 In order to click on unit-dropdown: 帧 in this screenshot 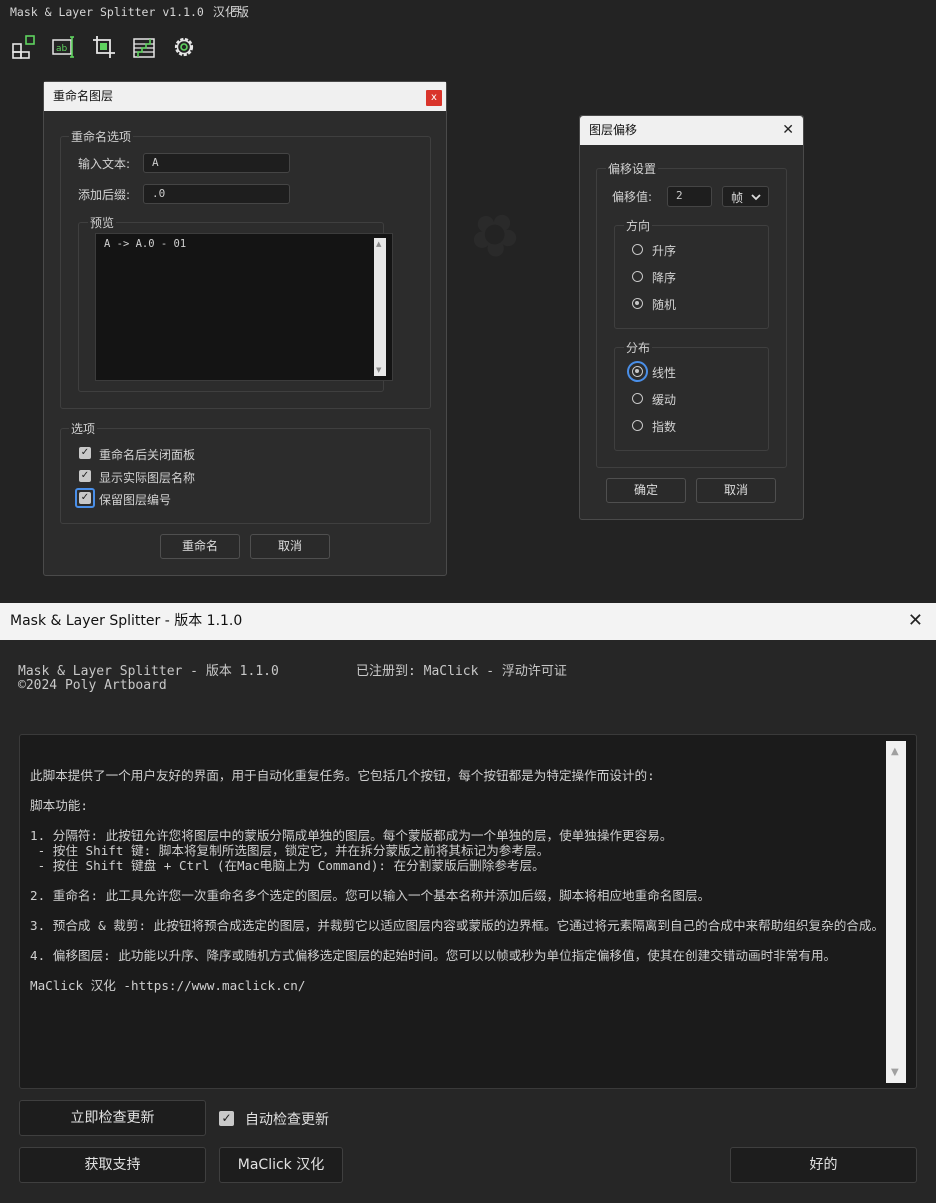, I will do `click(745, 196)`.